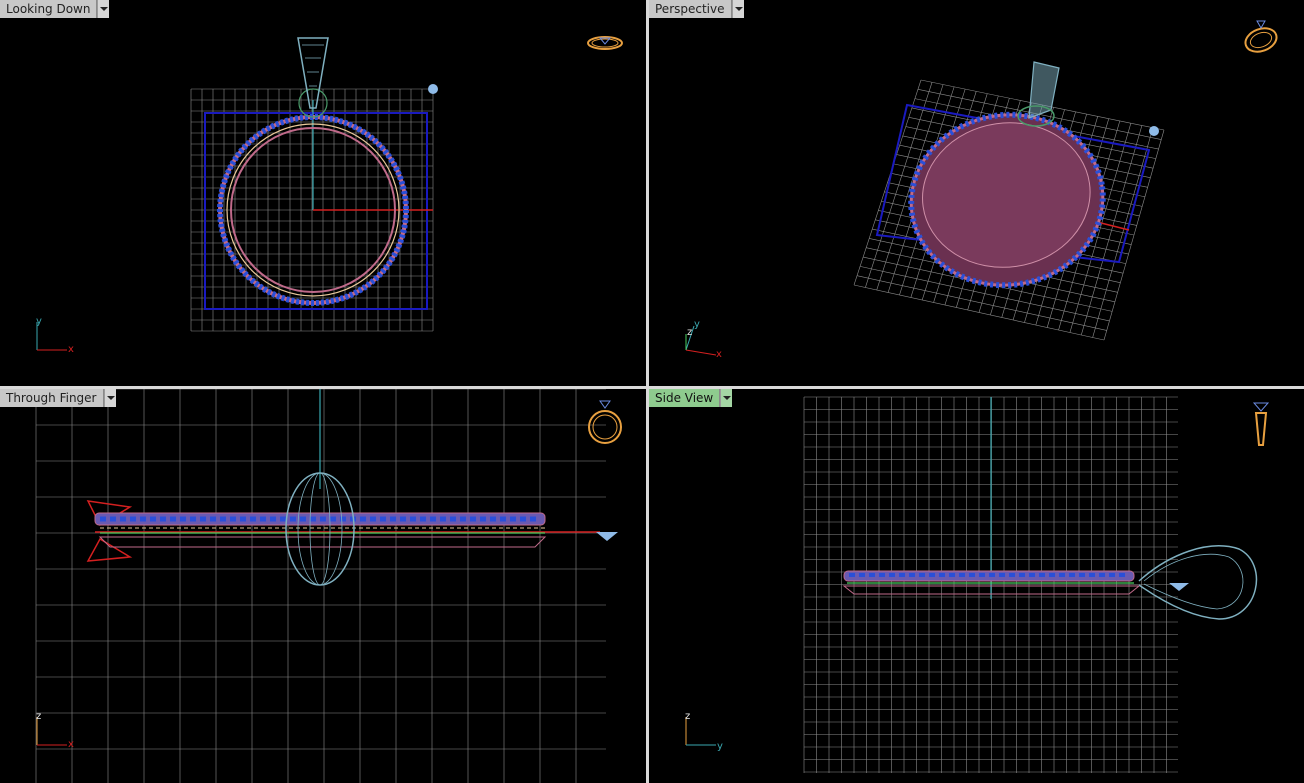 Image resolution: width=1304 pixels, height=783 pixels. I want to click on viewport-label-perspective: Perspective, so click(696, 9).